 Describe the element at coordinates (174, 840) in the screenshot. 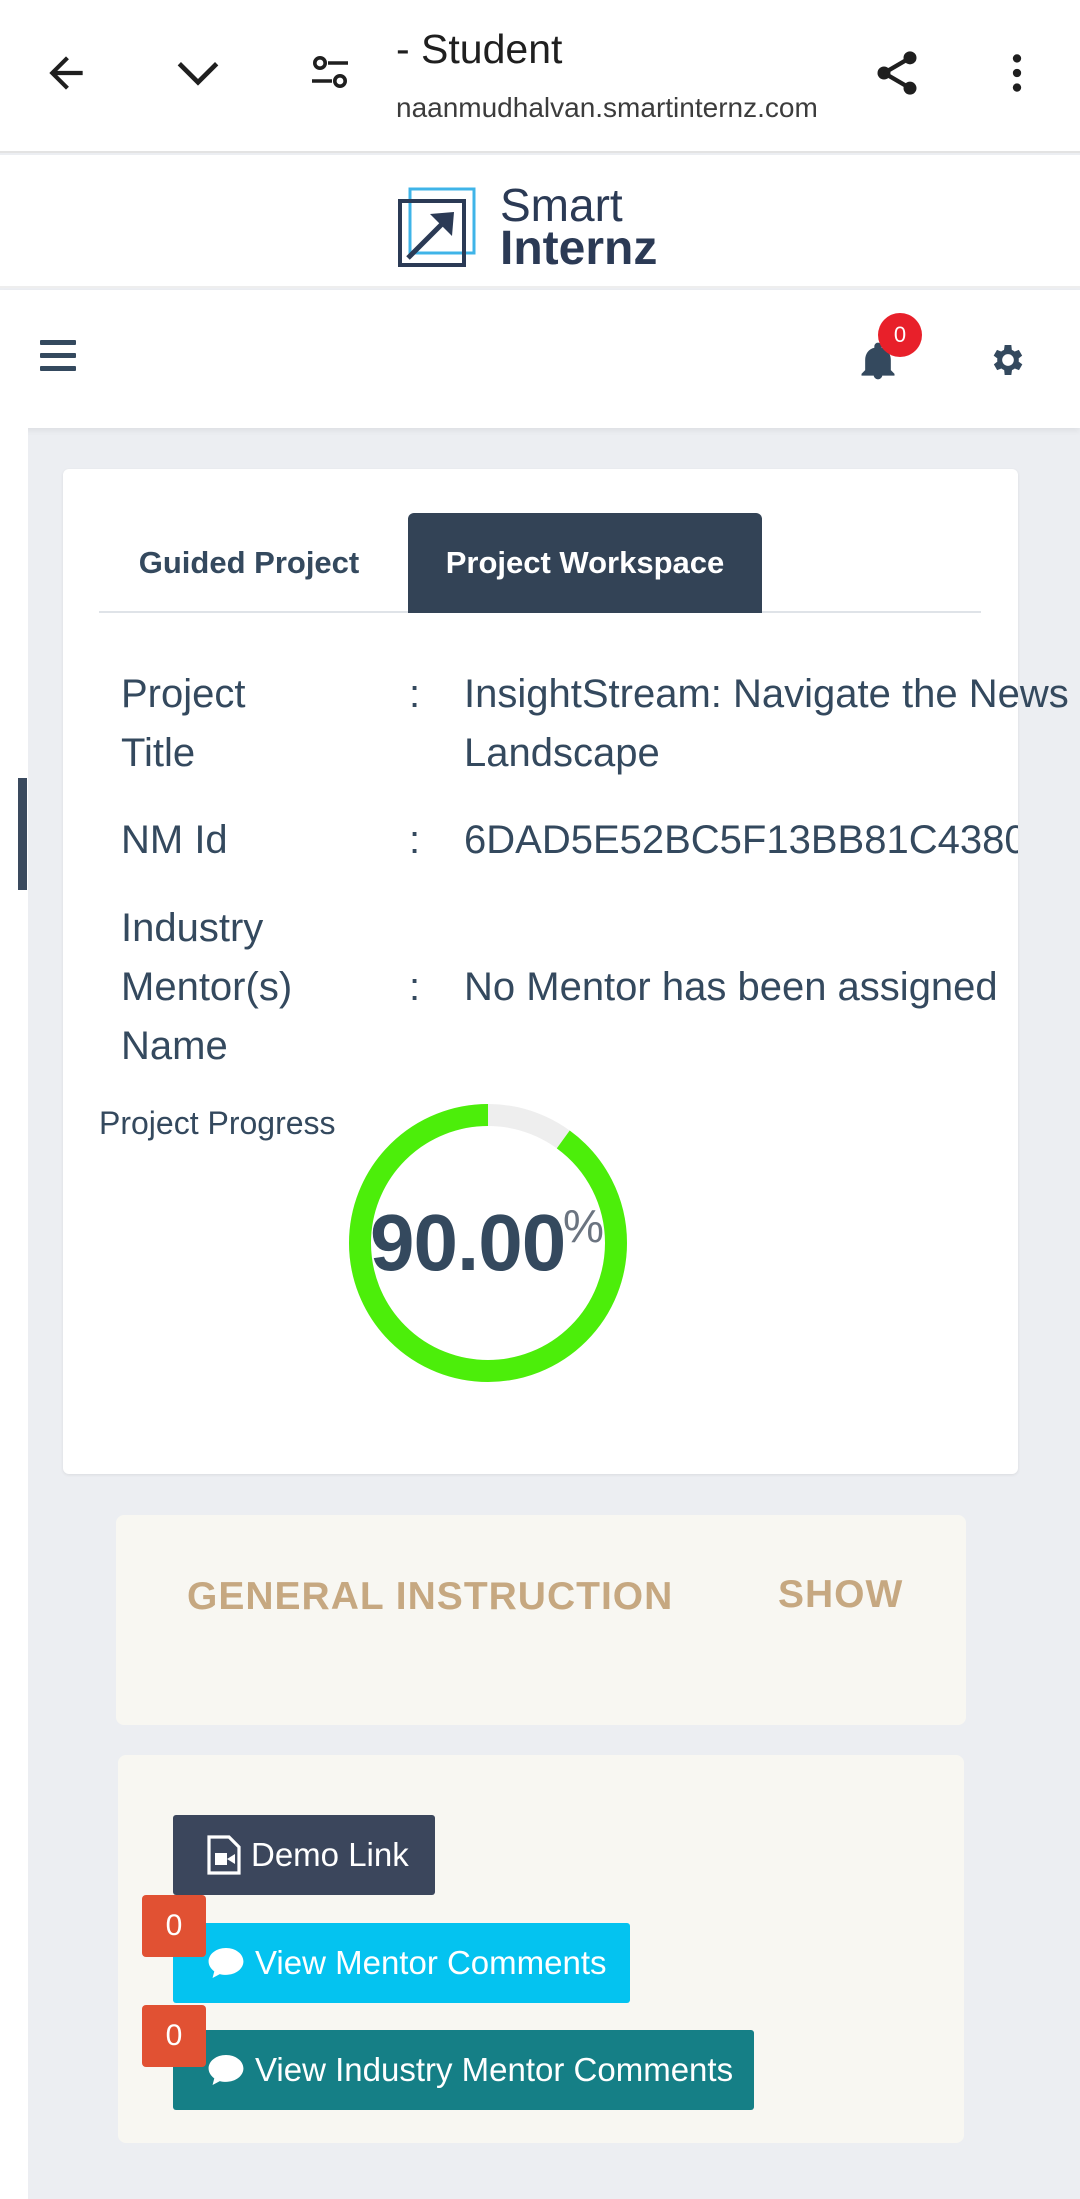

I see `nm-id-label: NM Id` at that location.